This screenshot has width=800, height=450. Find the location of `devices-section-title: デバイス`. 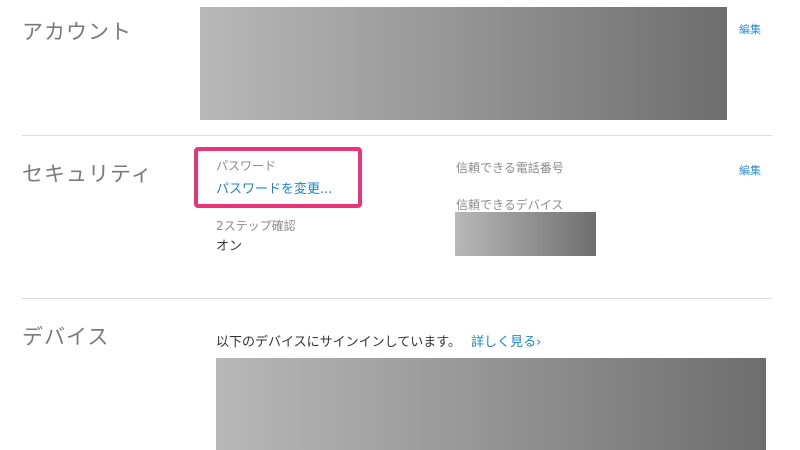

devices-section-title: デバイス is located at coordinates (66, 337).